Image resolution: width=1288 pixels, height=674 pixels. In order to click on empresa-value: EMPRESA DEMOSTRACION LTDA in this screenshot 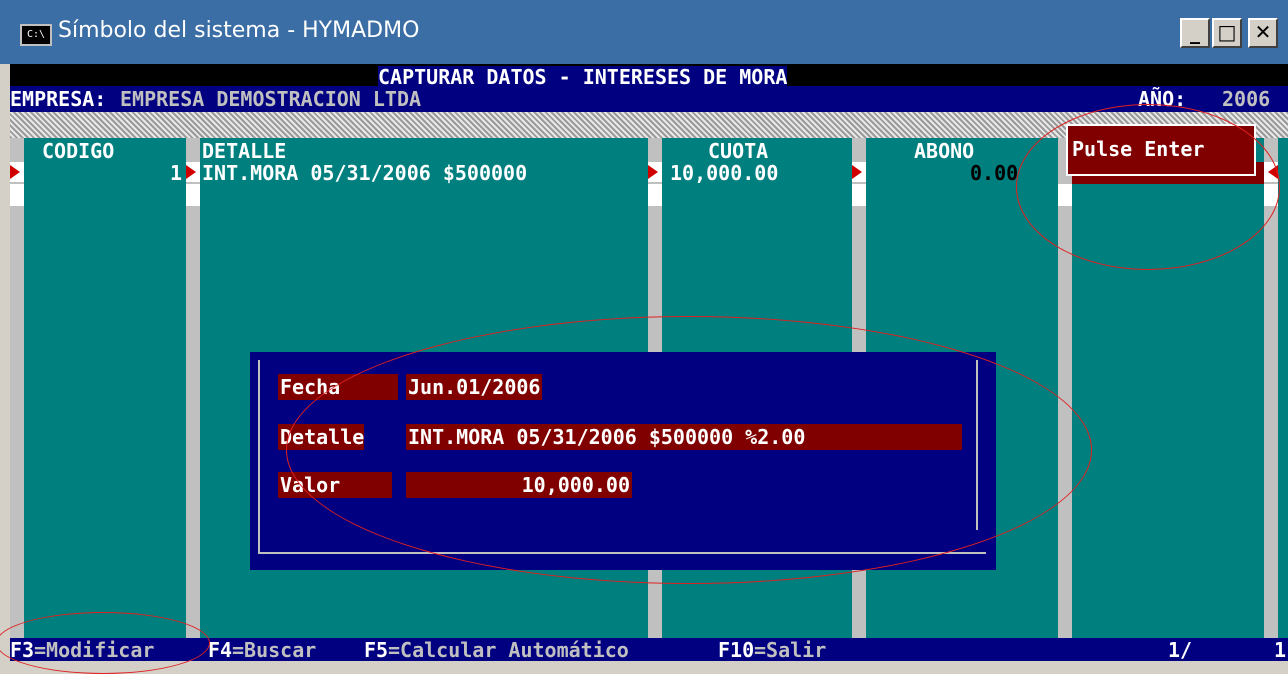, I will do `click(271, 99)`.